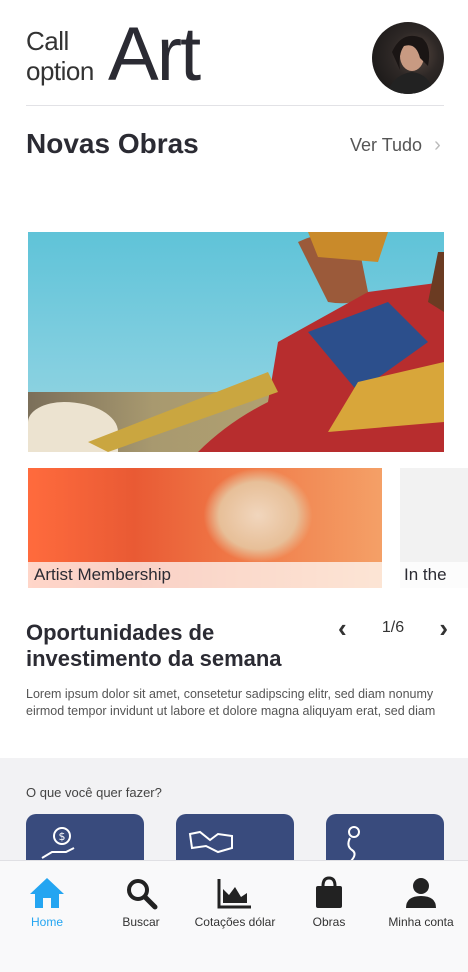  What do you see at coordinates (47, 41) in the screenshot?
I see `logo-line-1: Call` at bounding box center [47, 41].